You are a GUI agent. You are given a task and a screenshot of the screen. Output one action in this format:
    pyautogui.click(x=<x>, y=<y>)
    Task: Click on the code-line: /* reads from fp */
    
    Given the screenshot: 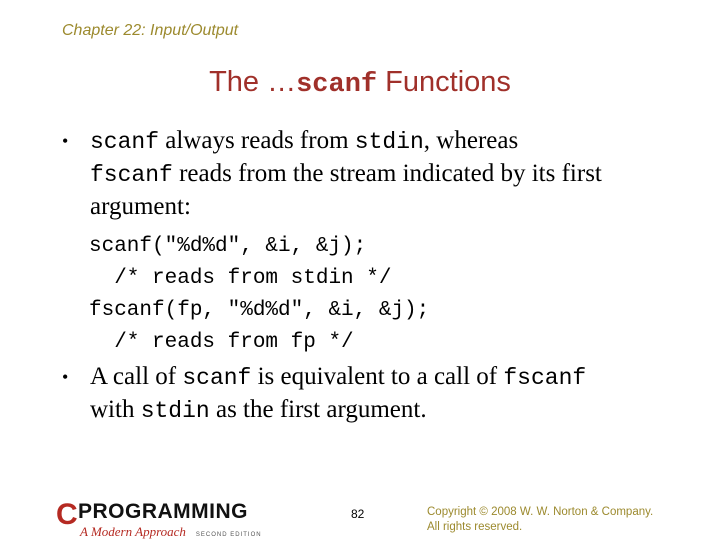 What is the action you would take?
    pyautogui.click(x=221, y=342)
    